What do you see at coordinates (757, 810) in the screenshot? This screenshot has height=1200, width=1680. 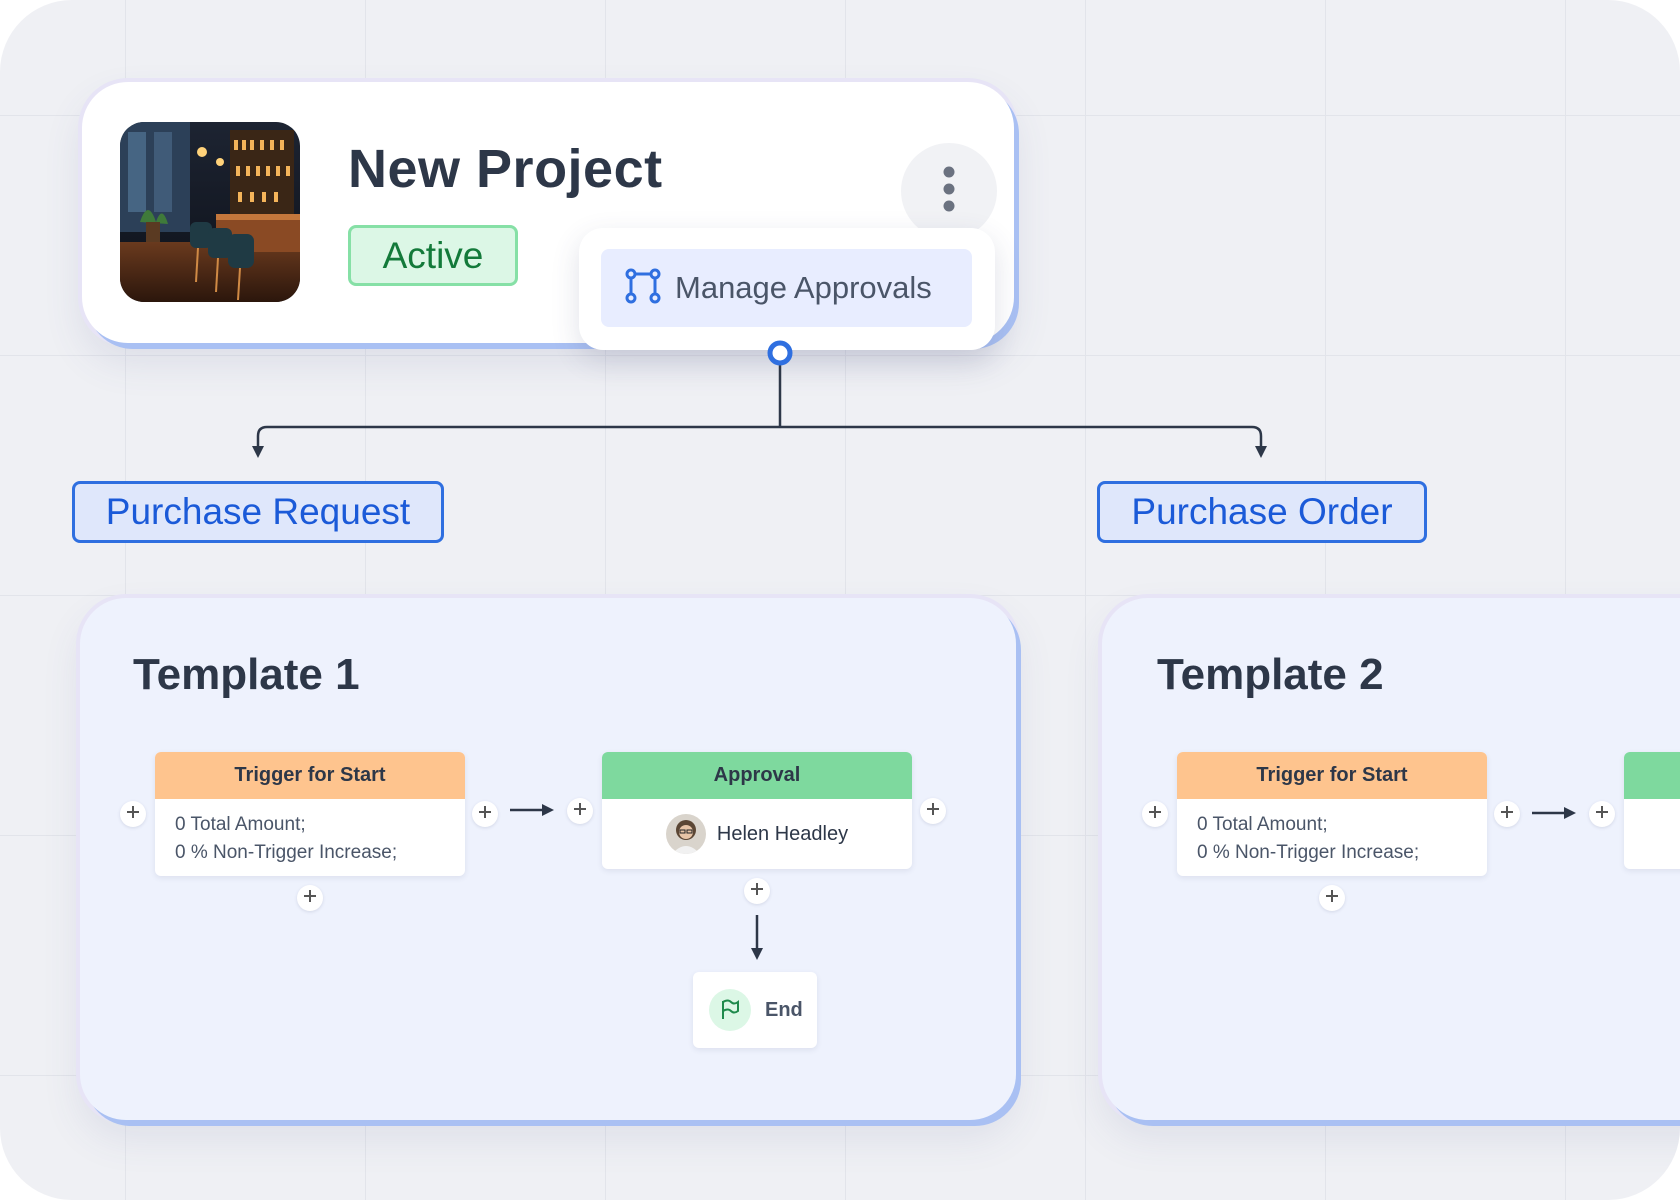 I see `approval-node: Approval Helen Headley` at bounding box center [757, 810].